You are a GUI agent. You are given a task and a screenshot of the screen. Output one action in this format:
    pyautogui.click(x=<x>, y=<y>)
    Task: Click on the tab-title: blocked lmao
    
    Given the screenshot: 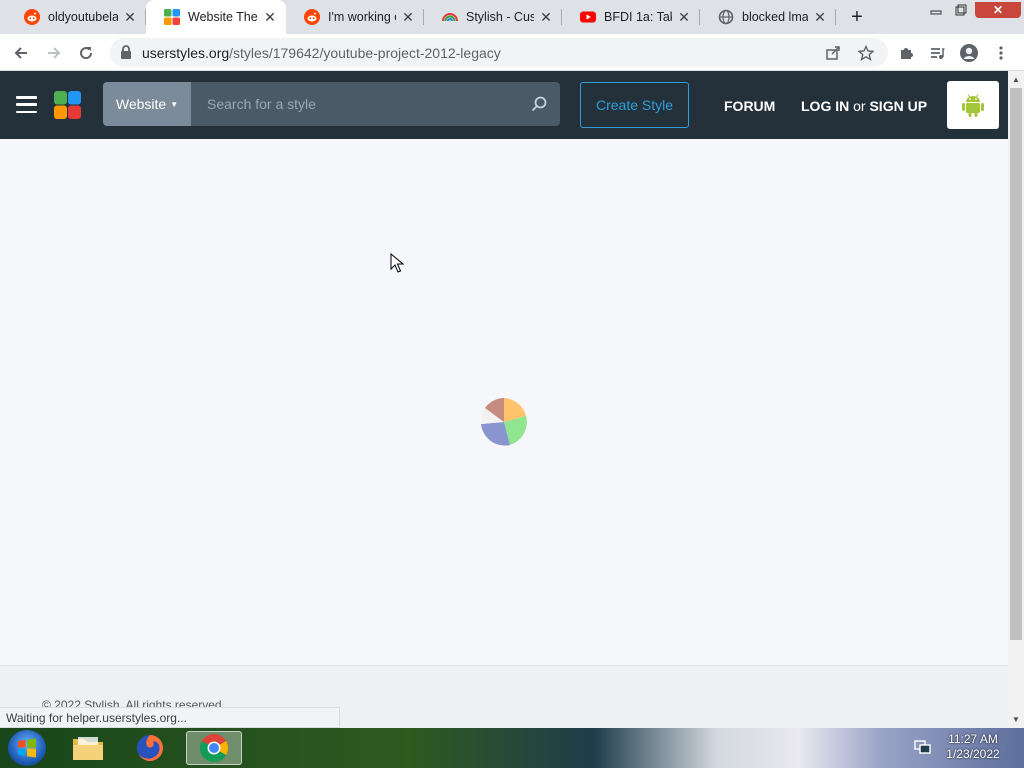 What is the action you would take?
    pyautogui.click(x=775, y=17)
    